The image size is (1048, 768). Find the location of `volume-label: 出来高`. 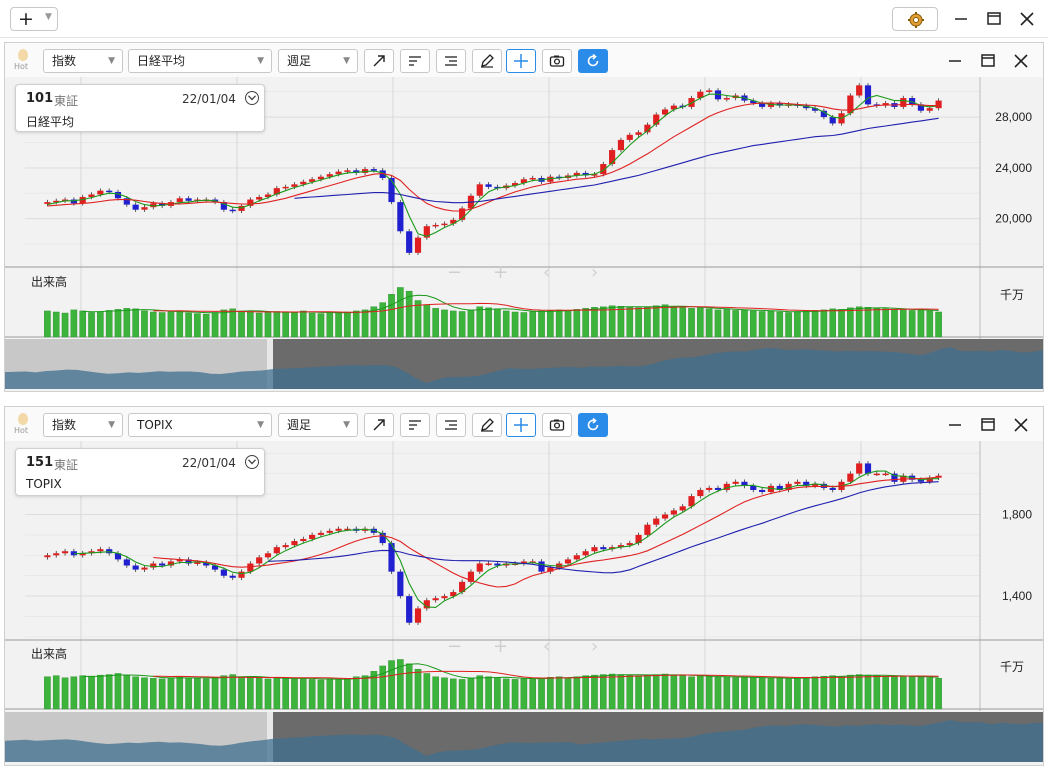

volume-label: 出来高 is located at coordinates (49, 282).